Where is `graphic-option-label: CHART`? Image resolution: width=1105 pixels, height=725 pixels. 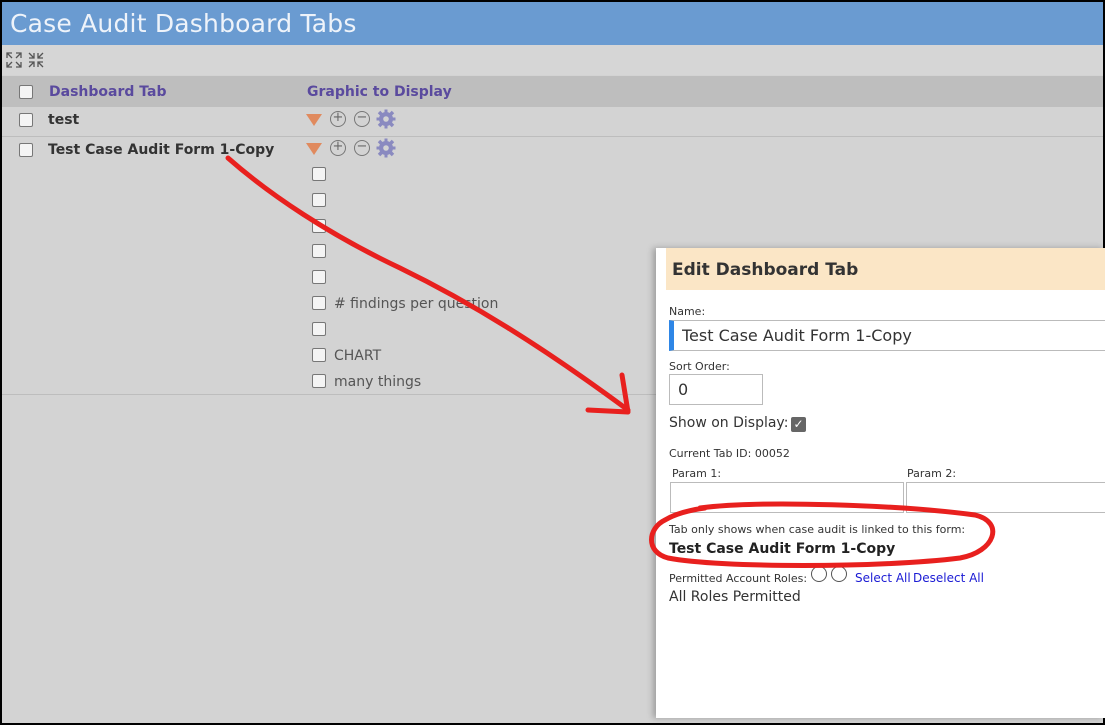 graphic-option-label: CHART is located at coordinates (358, 356).